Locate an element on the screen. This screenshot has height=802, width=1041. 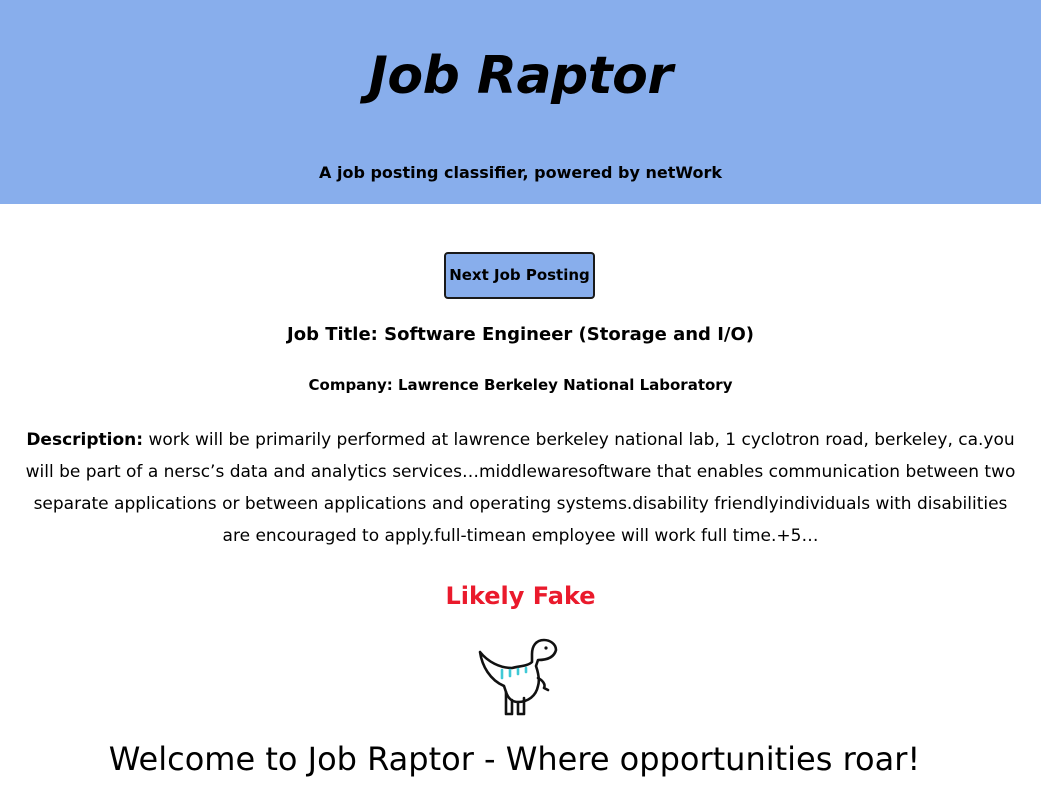
dinosaur-icon is located at coordinates (518, 677).